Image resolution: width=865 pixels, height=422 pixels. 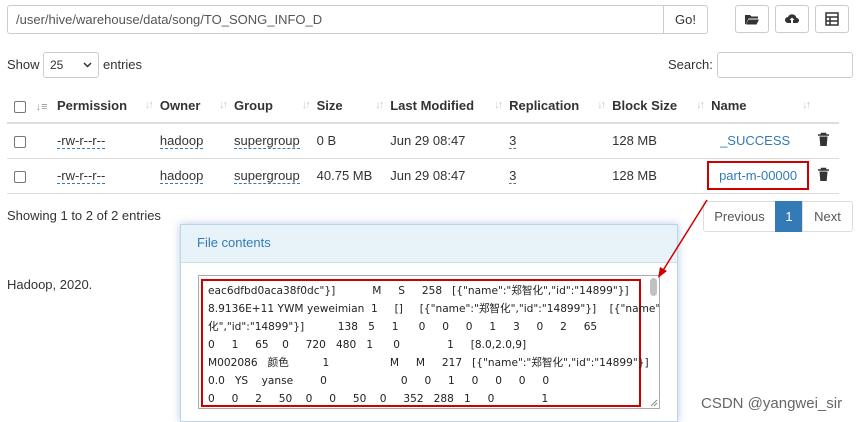 I want to click on previous-button: Previous, so click(x=739, y=216).